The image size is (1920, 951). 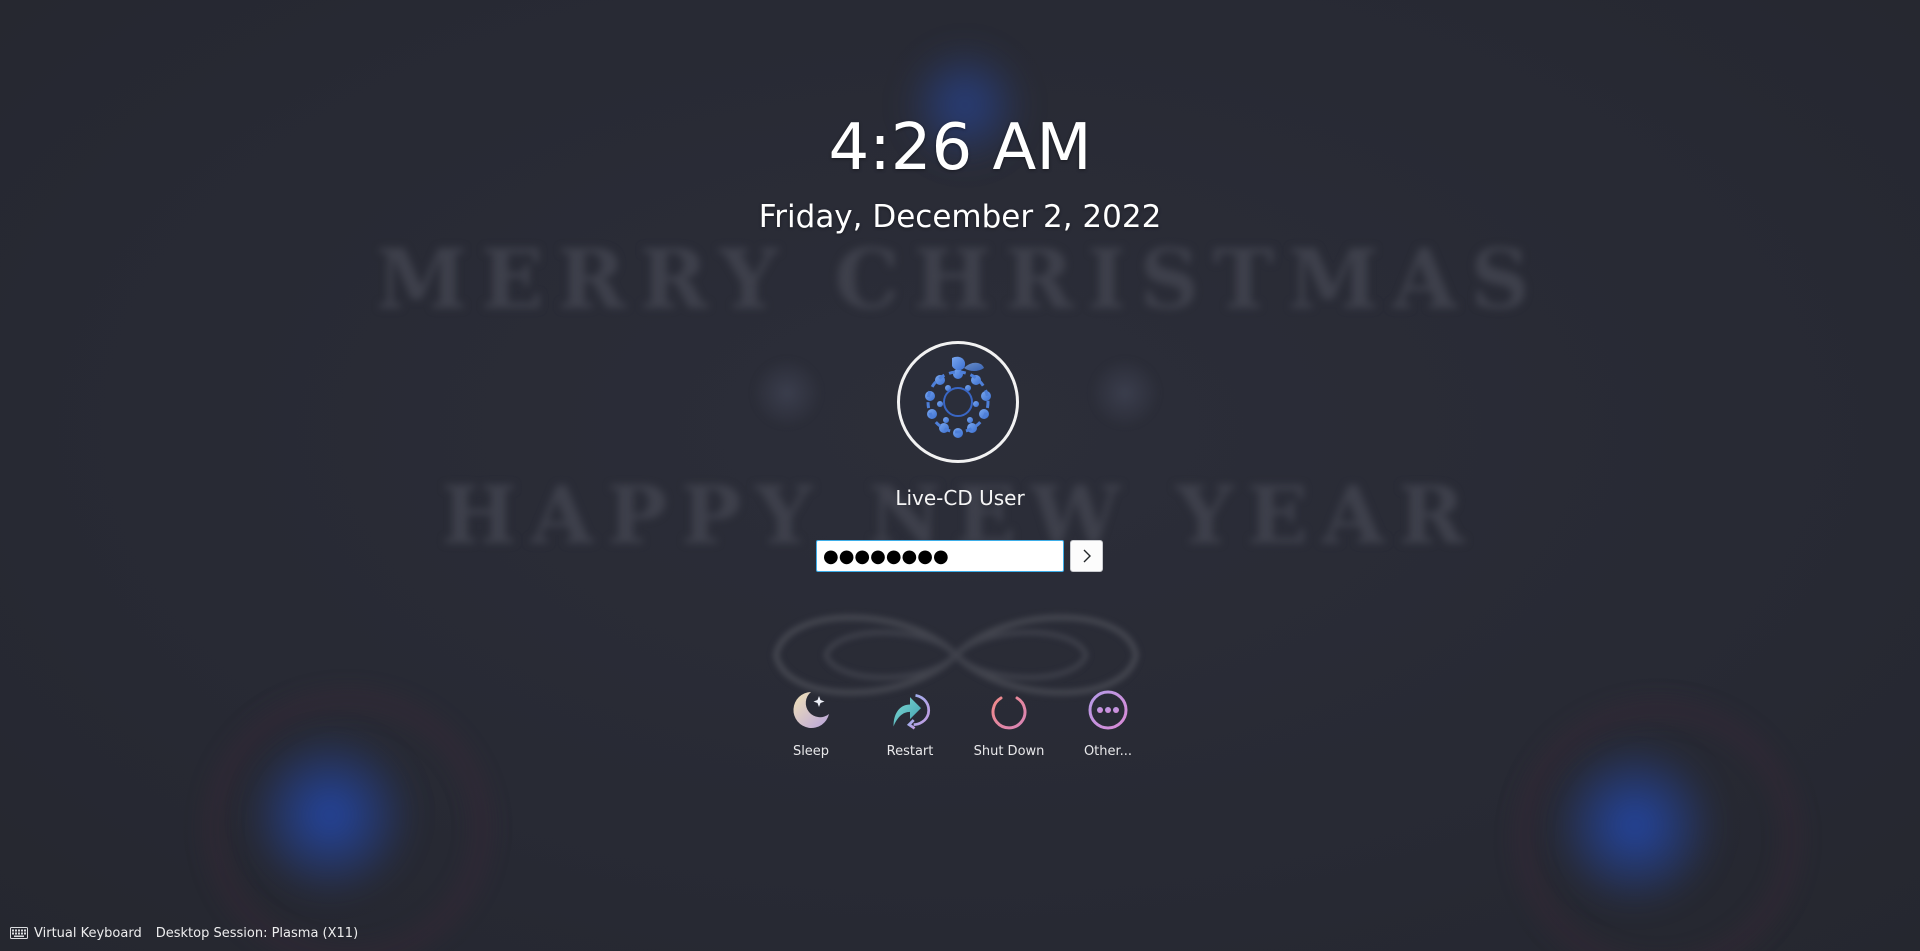 I want to click on wallpaper-merry-christmas: MERRY CHRISTMAS, so click(x=960, y=280).